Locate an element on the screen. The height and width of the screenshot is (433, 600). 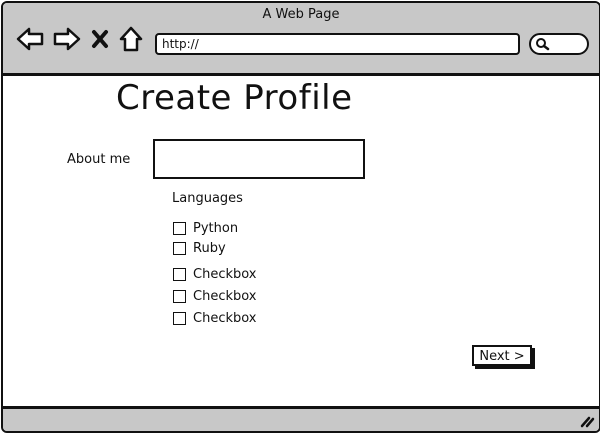
checkbox-label: Ruby is located at coordinates (209, 248).